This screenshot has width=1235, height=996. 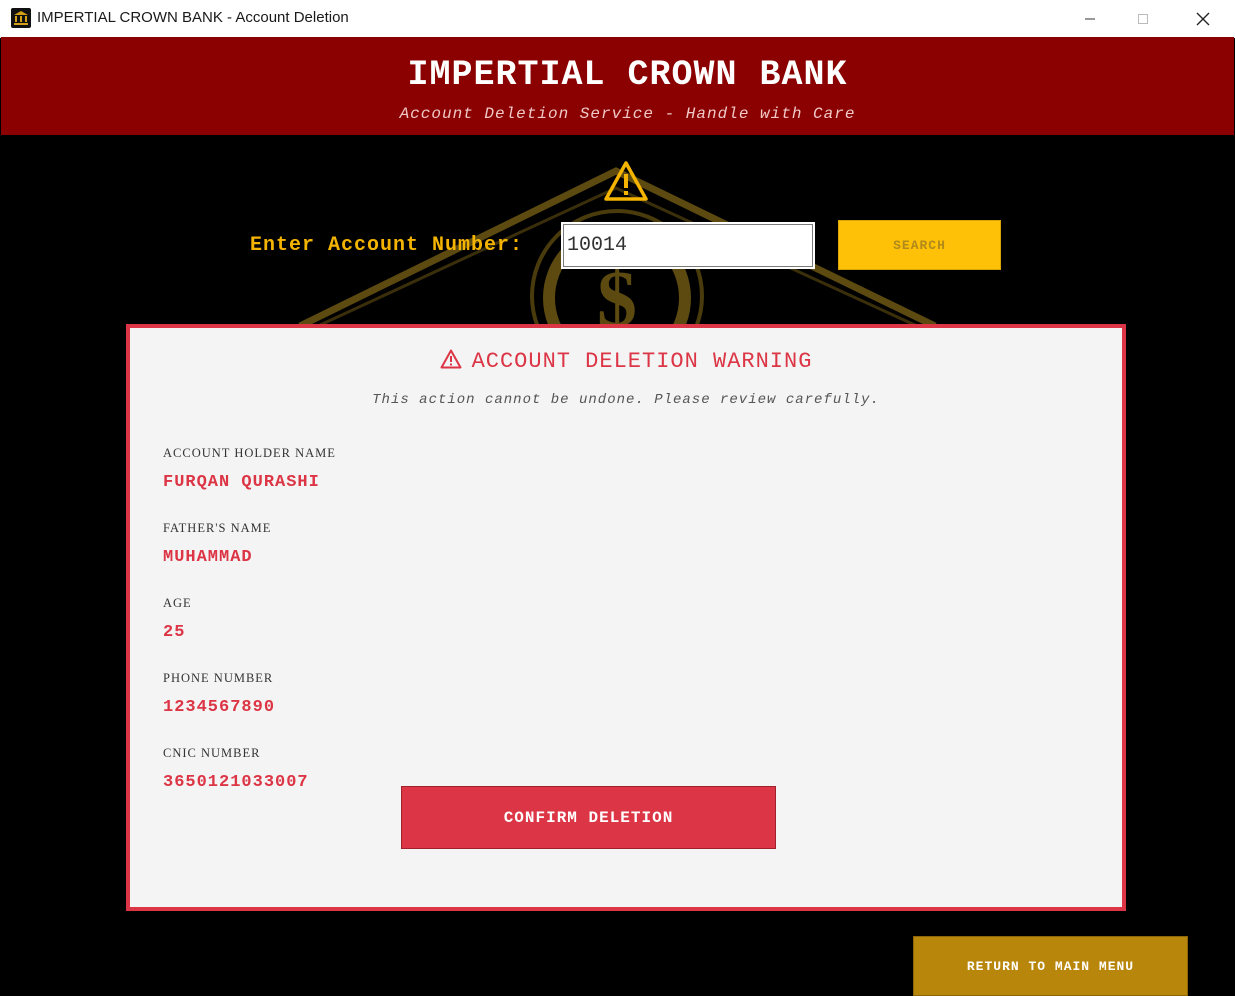 I want to click on warning-heading-text: ACCOUNT DELETION WARNING, so click(x=642, y=361).